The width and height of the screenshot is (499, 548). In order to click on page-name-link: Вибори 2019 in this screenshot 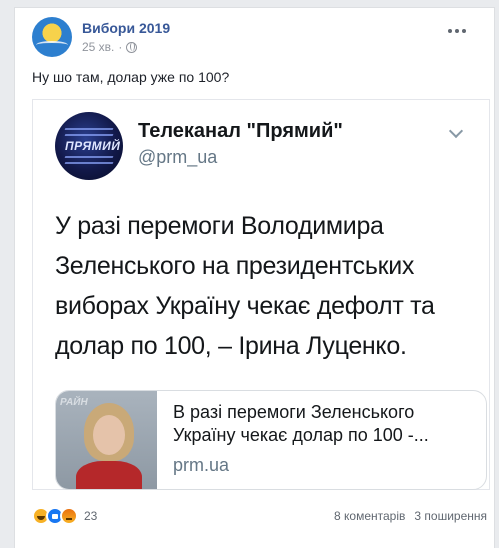, I will do `click(126, 28)`.